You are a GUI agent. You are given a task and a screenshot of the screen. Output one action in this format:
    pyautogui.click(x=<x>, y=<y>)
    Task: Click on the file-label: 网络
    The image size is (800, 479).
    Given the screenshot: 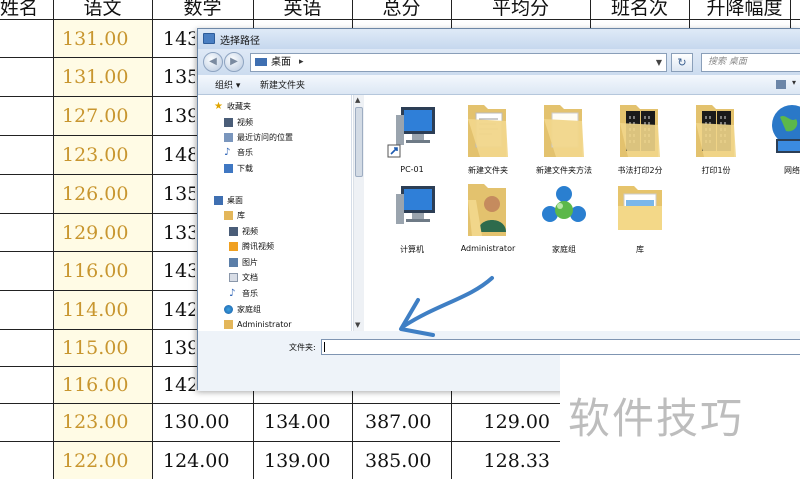 What is the action you would take?
    pyautogui.click(x=792, y=170)
    